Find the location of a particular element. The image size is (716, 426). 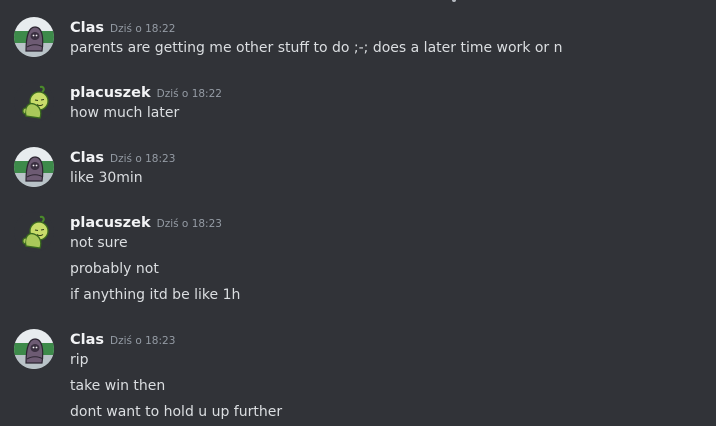

message-text: take win then is located at coordinates (118, 386).